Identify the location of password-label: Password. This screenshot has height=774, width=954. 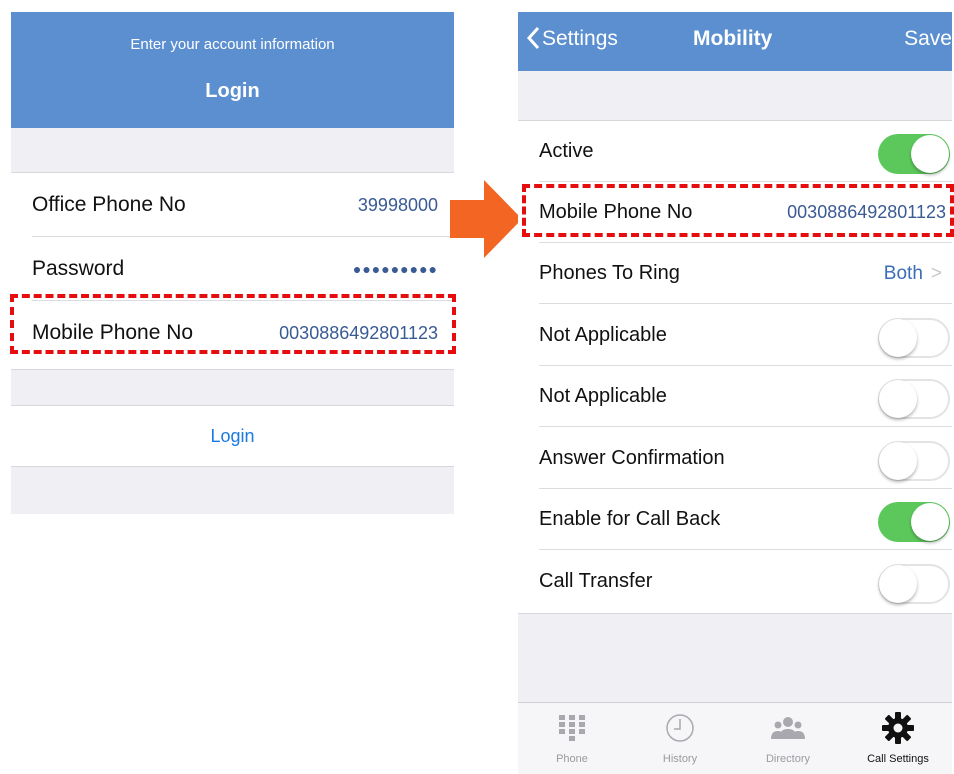
(78, 268).